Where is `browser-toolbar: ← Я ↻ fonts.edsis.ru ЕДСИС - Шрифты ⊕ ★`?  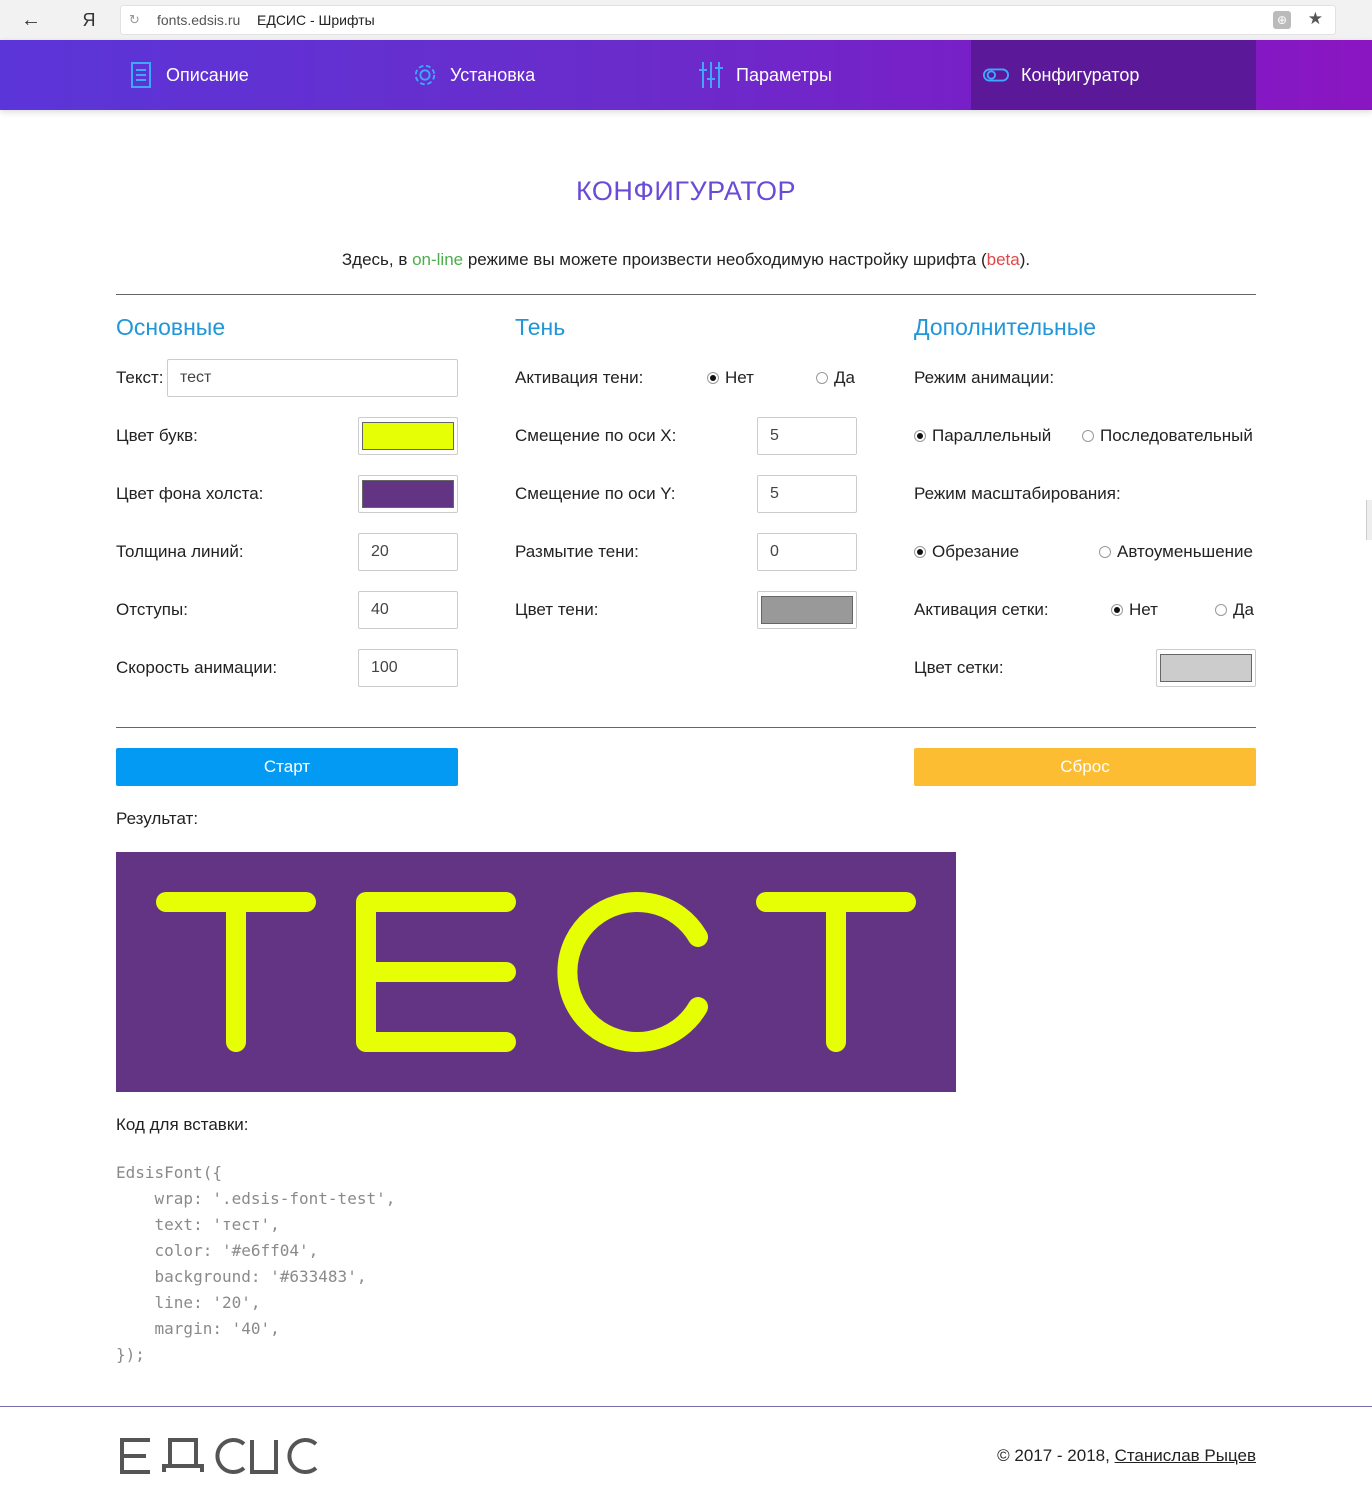
browser-toolbar: ← Я ↻ fonts.edsis.ru ЕДСИС - Шрифты ⊕ ★ is located at coordinates (686, 20).